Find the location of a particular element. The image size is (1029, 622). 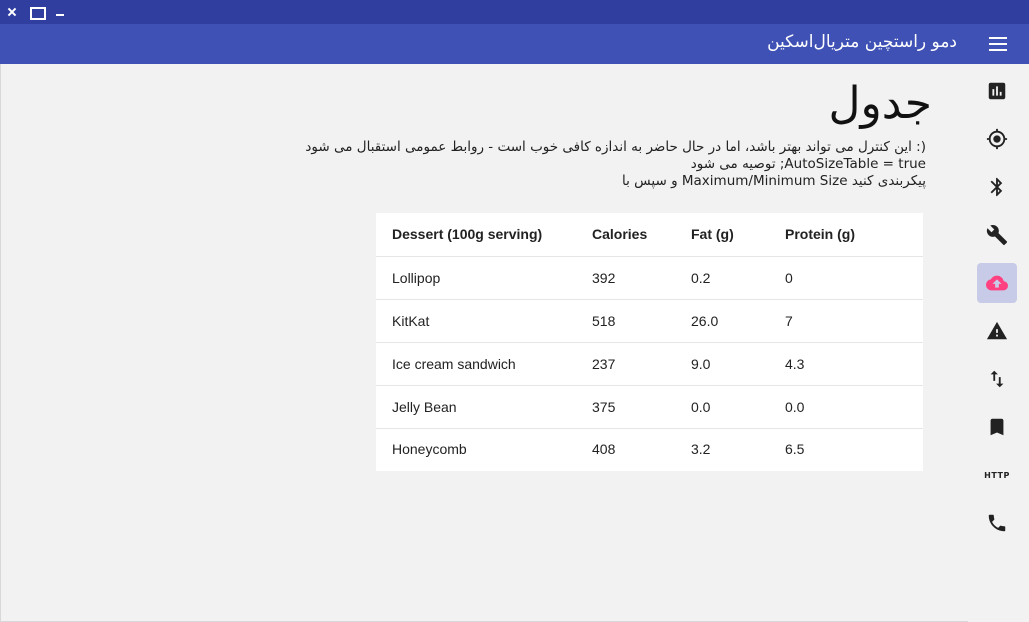

rail-item-http: HTTP is located at coordinates (997, 475).